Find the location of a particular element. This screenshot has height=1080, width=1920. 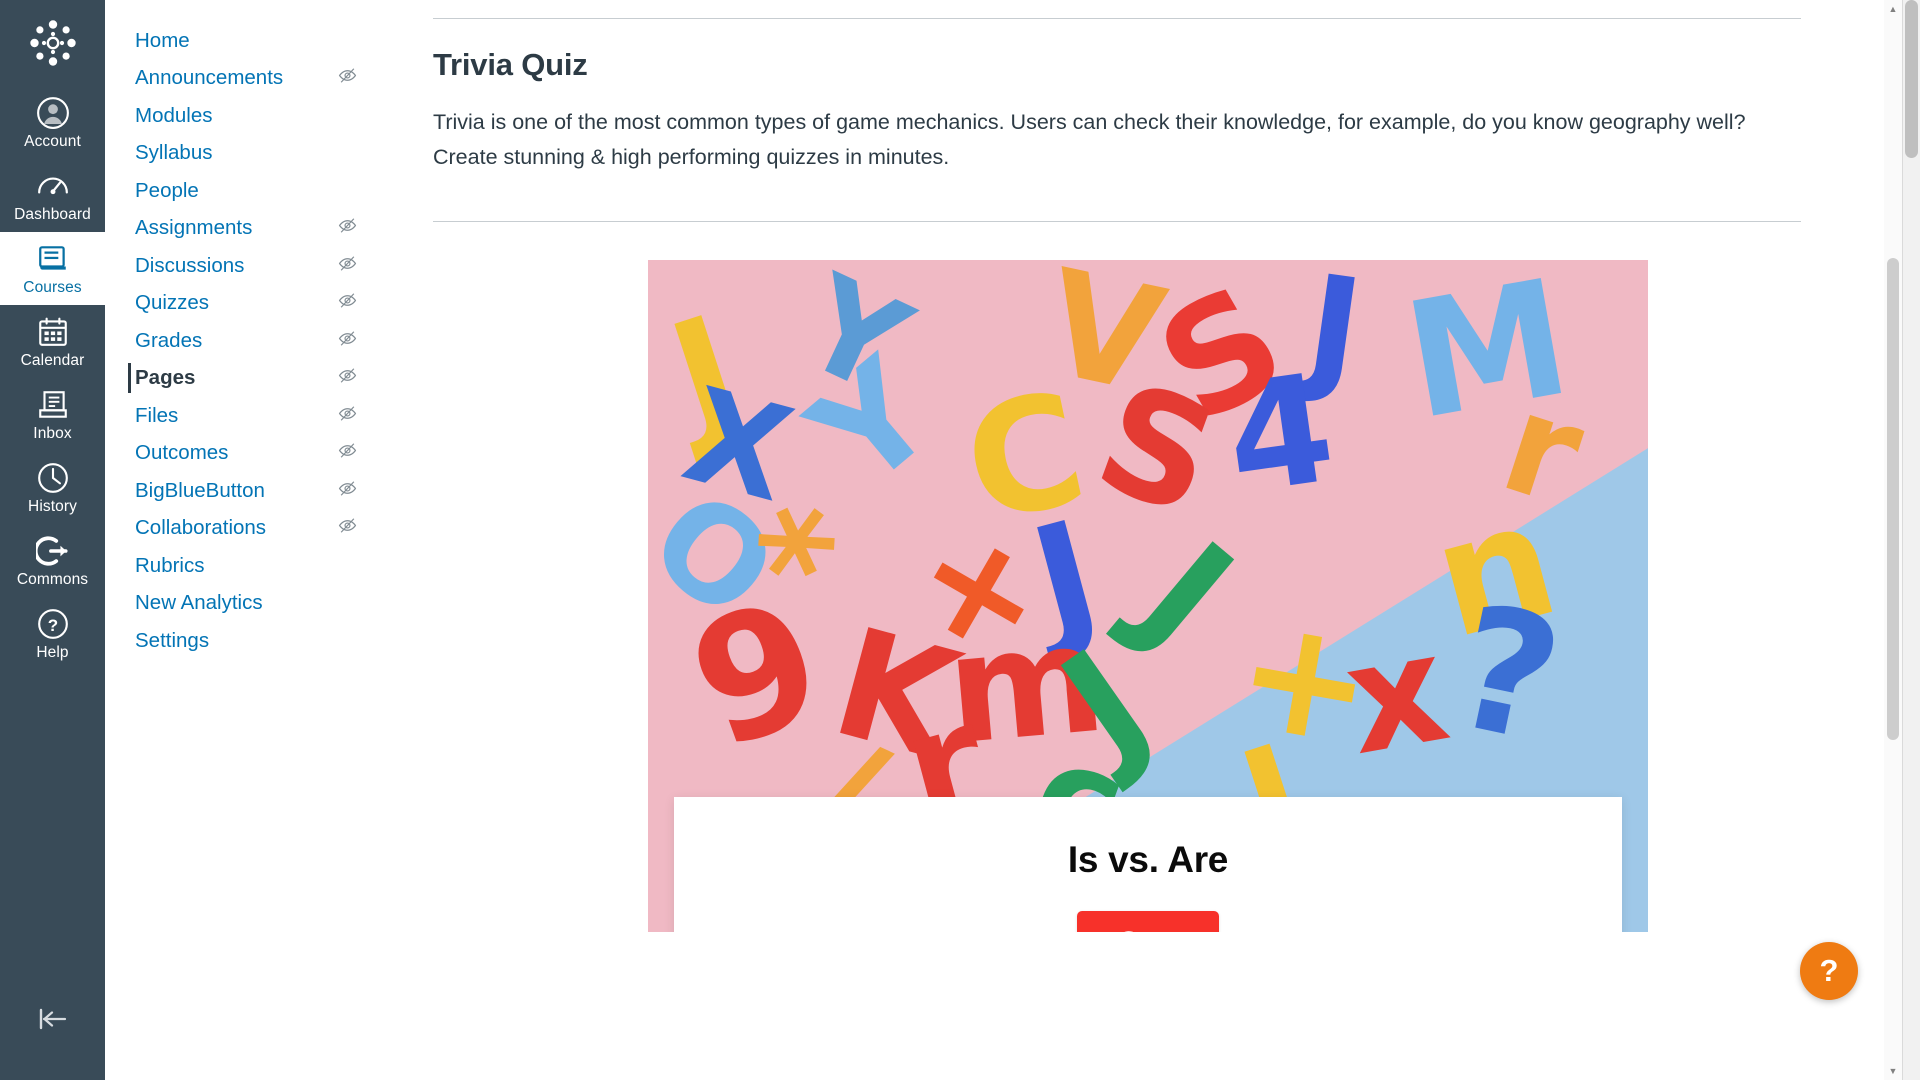

course-nav-link-label: Quizzes is located at coordinates (172, 303).